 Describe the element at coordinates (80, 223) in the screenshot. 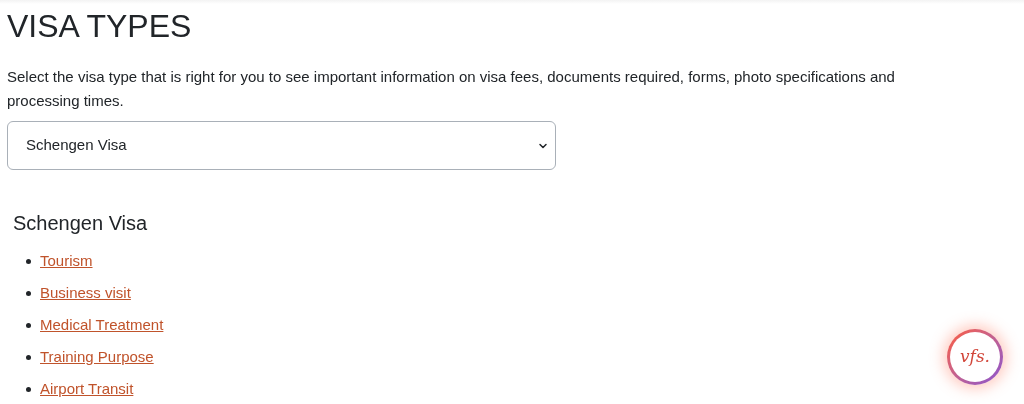

I see `section-heading: Schengen Visa` at that location.